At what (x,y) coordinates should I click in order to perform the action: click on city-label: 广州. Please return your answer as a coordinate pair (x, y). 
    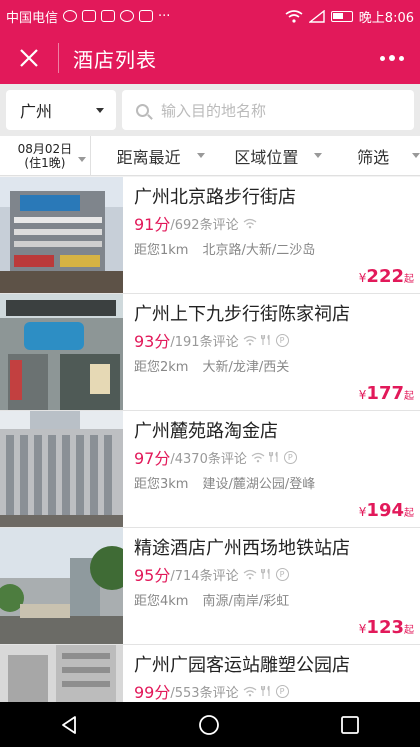
    Looking at the image, I should click on (36, 111).